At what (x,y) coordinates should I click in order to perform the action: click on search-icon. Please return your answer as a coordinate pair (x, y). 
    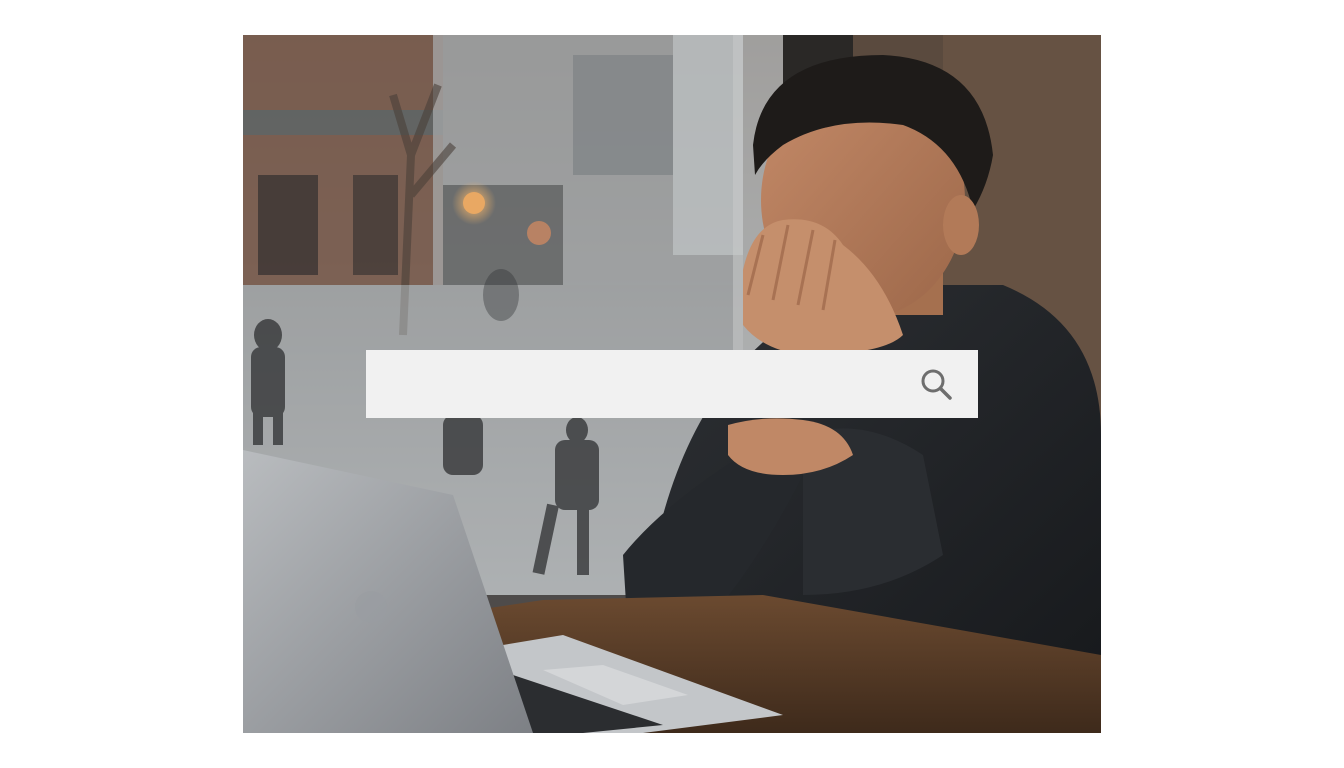
    Looking at the image, I should click on (936, 384).